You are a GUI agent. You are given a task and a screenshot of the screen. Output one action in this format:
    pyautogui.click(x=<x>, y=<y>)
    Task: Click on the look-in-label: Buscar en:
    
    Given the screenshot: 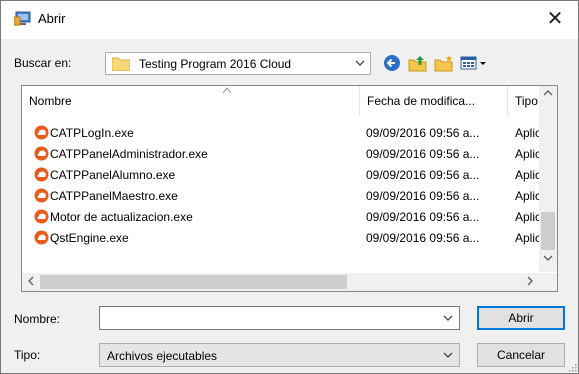 What is the action you would take?
    pyautogui.click(x=43, y=63)
    